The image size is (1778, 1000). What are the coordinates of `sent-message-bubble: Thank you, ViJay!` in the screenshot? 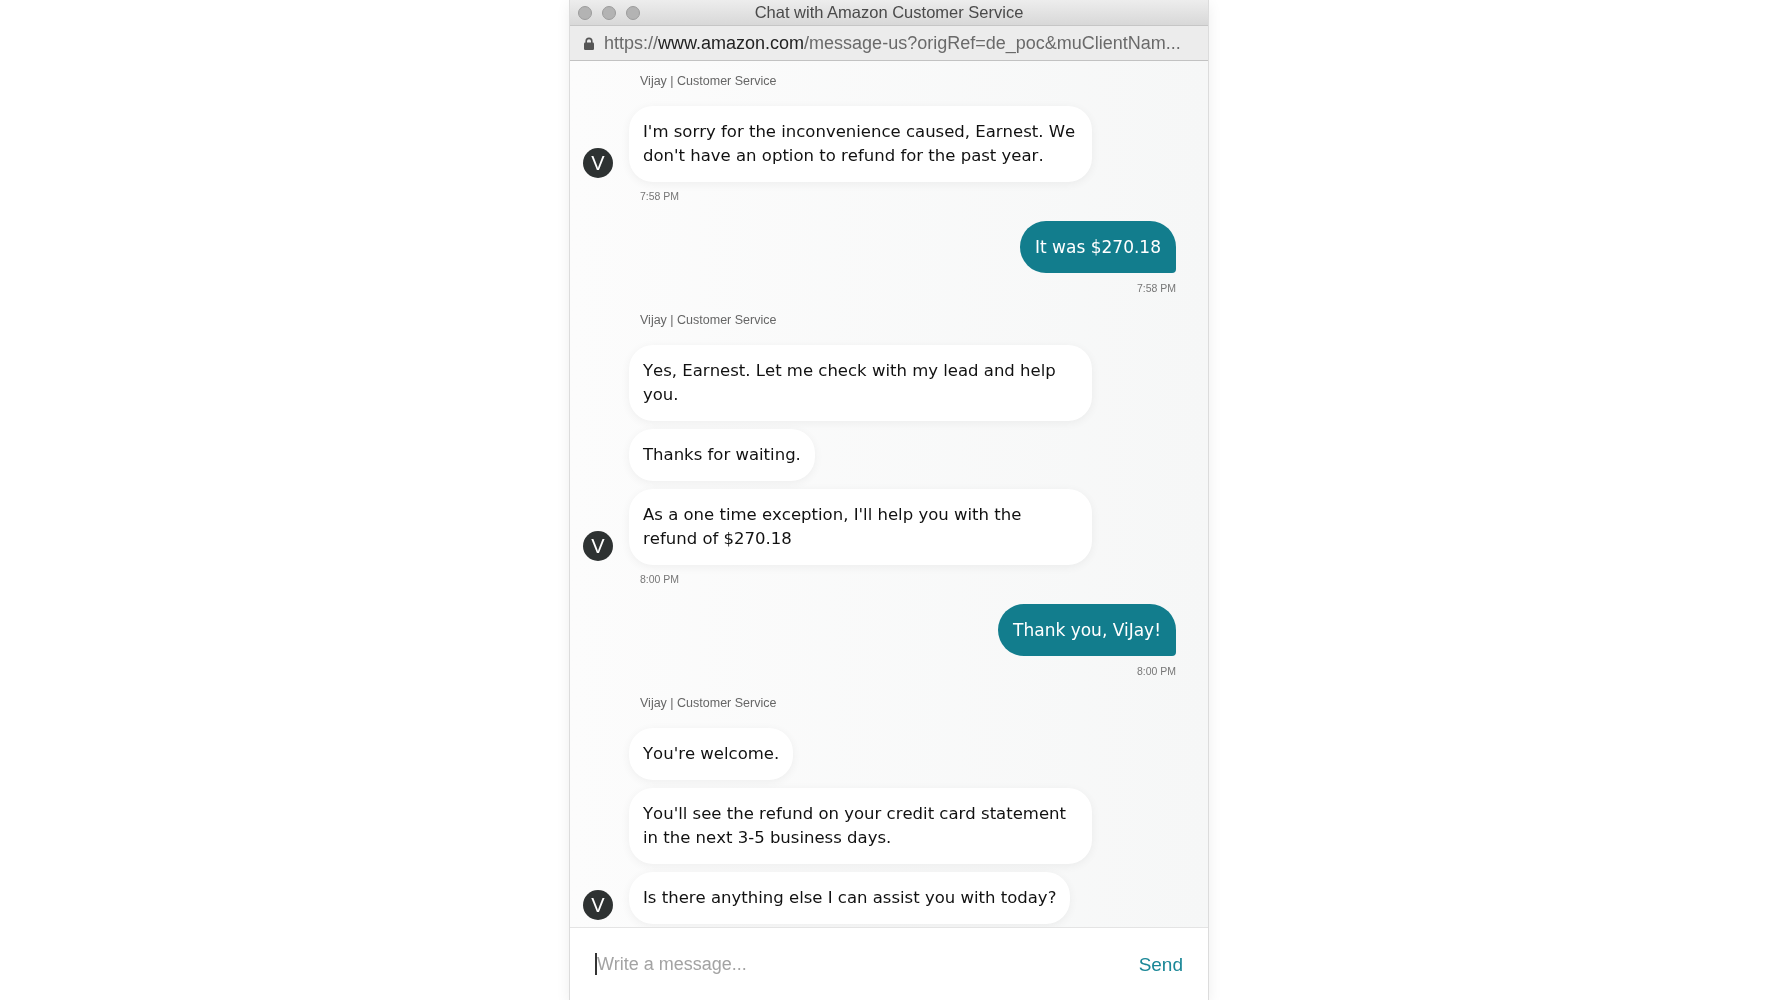 It's located at (1087, 630).